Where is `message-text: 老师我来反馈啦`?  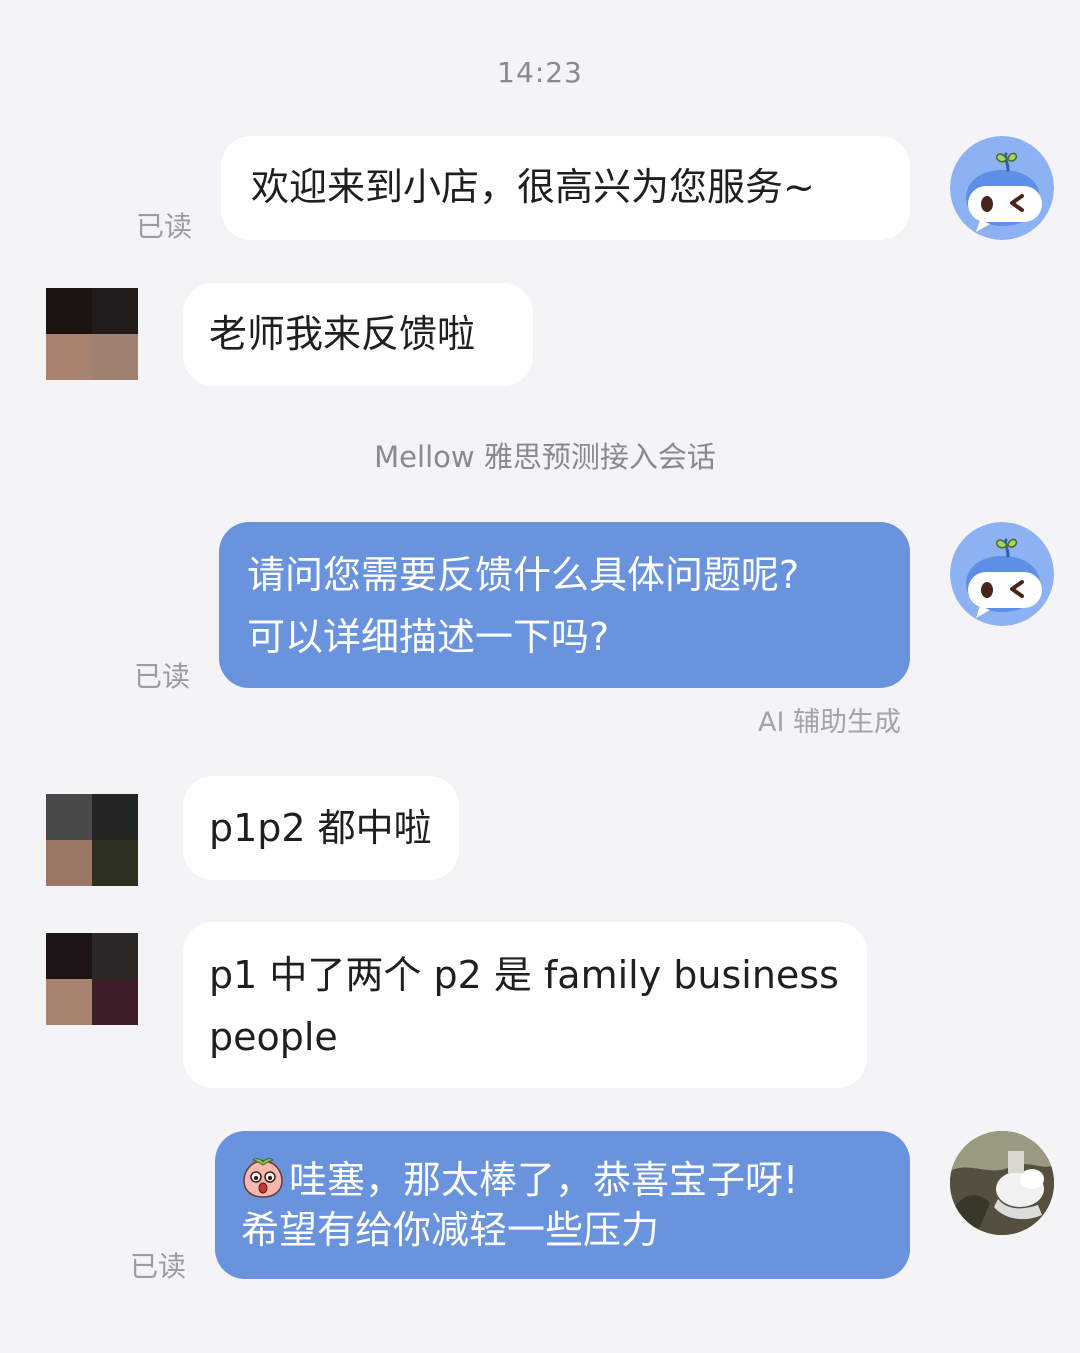
message-text: 老师我来反馈啦 is located at coordinates (342, 334).